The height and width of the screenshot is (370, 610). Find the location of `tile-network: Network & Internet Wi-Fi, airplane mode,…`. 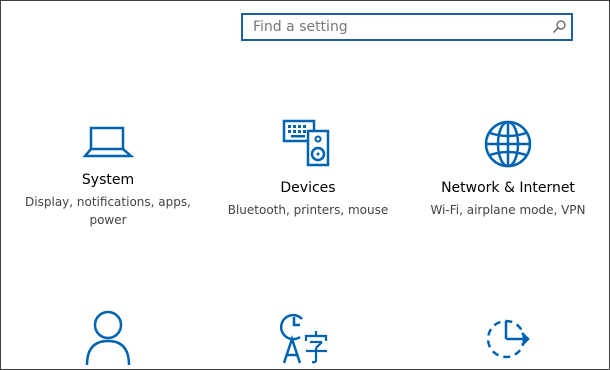

tile-network: Network & Internet Wi-Fi, airplane mode,… is located at coordinates (508, 169).